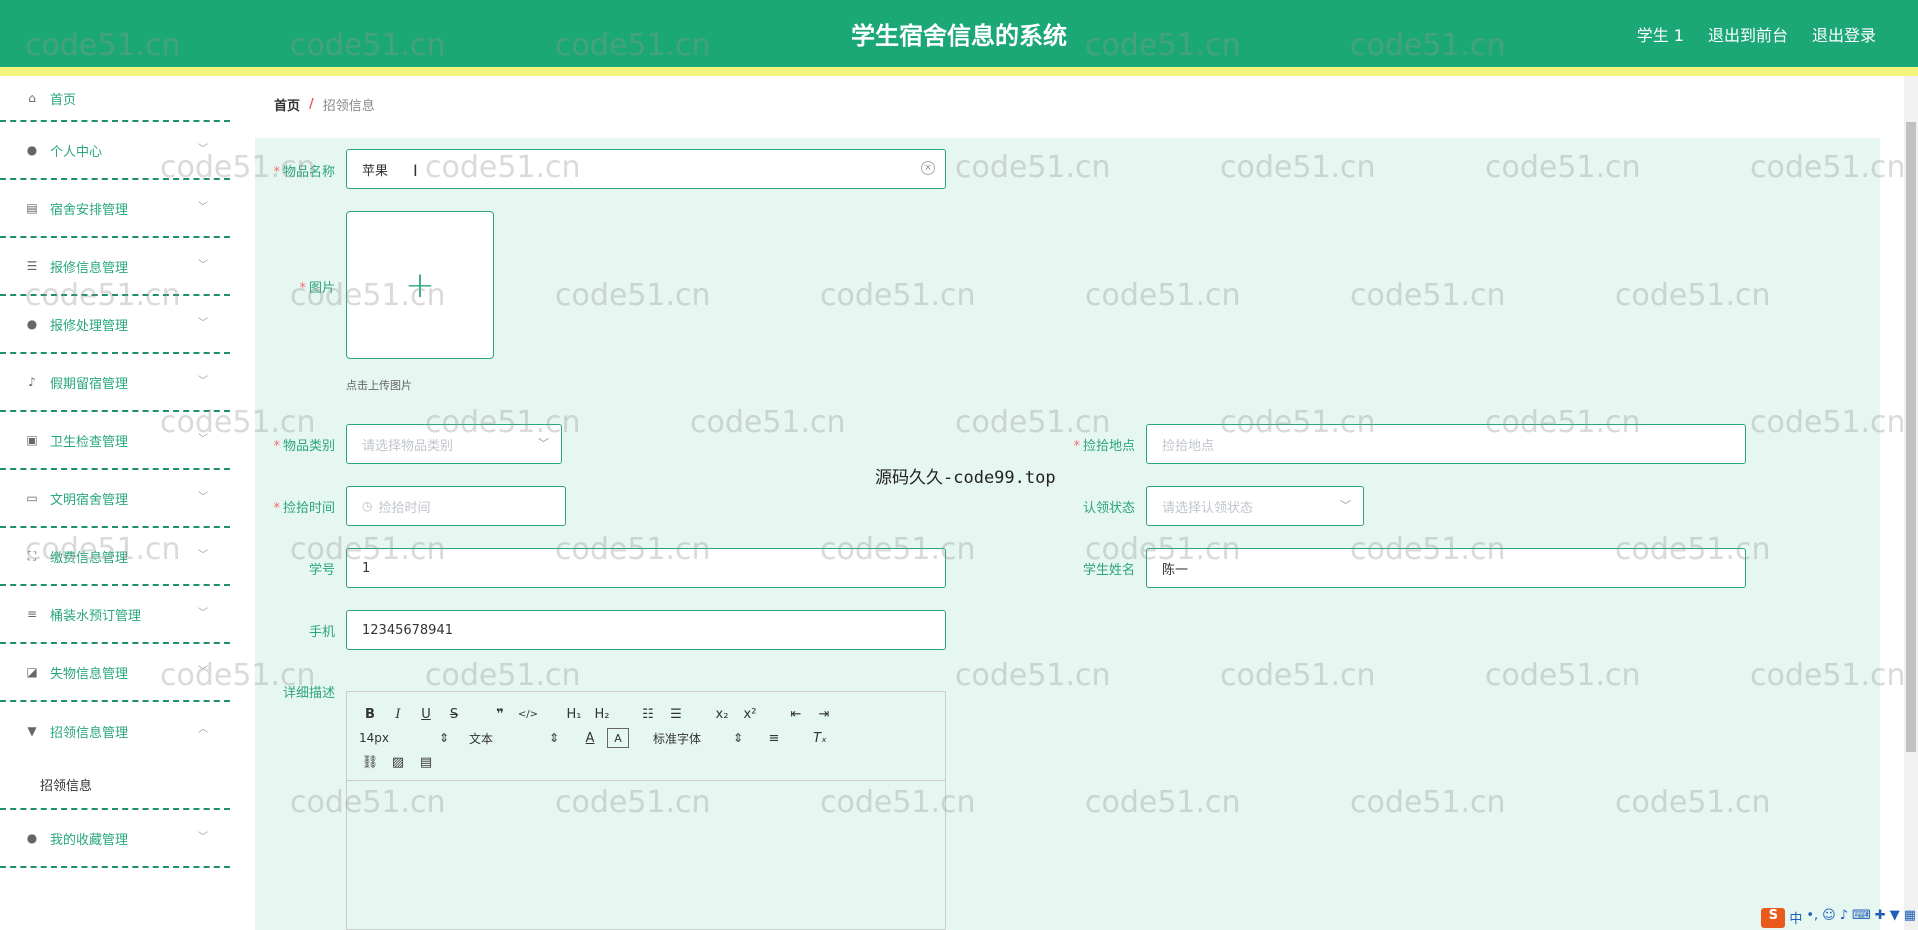 The height and width of the screenshot is (930, 1918). Describe the element at coordinates (750, 714) in the screenshot. I see `superscript-icon: x²` at that location.